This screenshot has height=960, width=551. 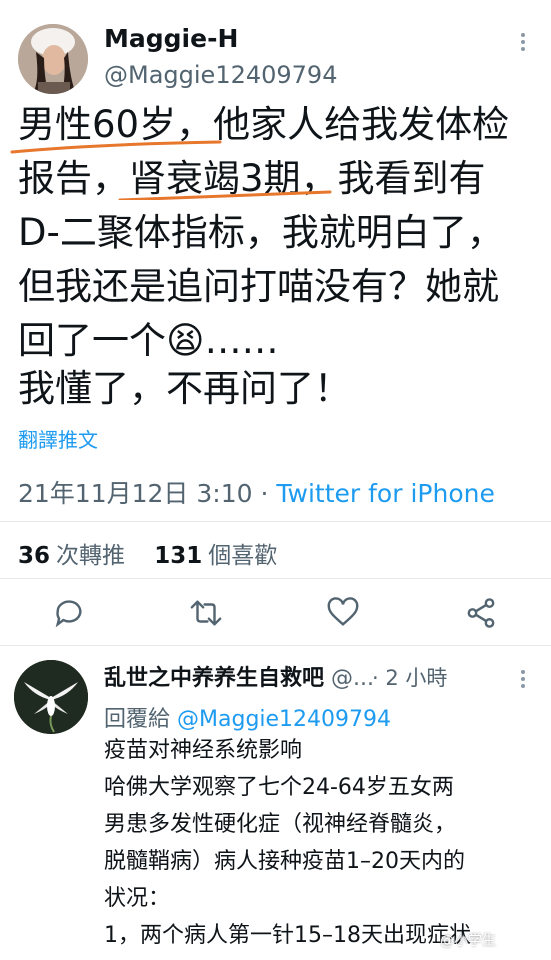 What do you see at coordinates (203, 750) in the screenshot?
I see `reply-text-line: 疫苗对神经系统影响` at bounding box center [203, 750].